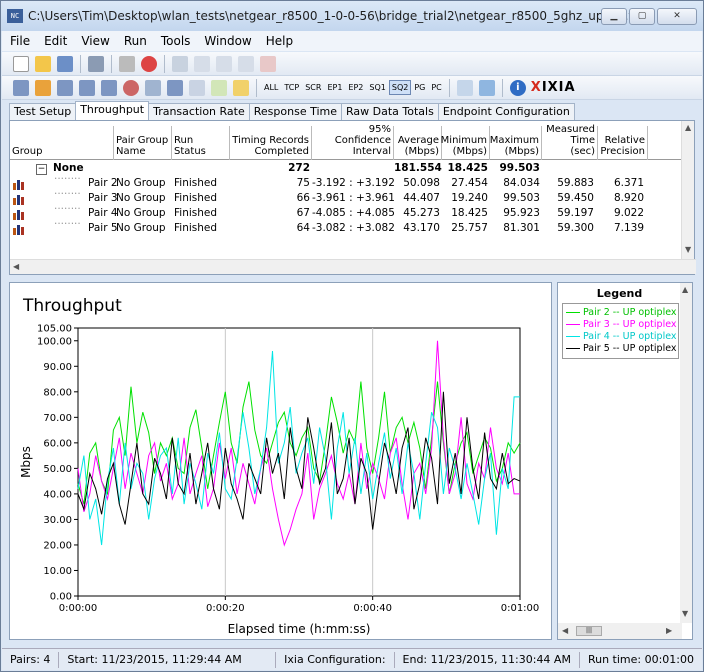 The image size is (704, 672). I want to click on status-config: Ixia Configuration:, so click(335, 659).